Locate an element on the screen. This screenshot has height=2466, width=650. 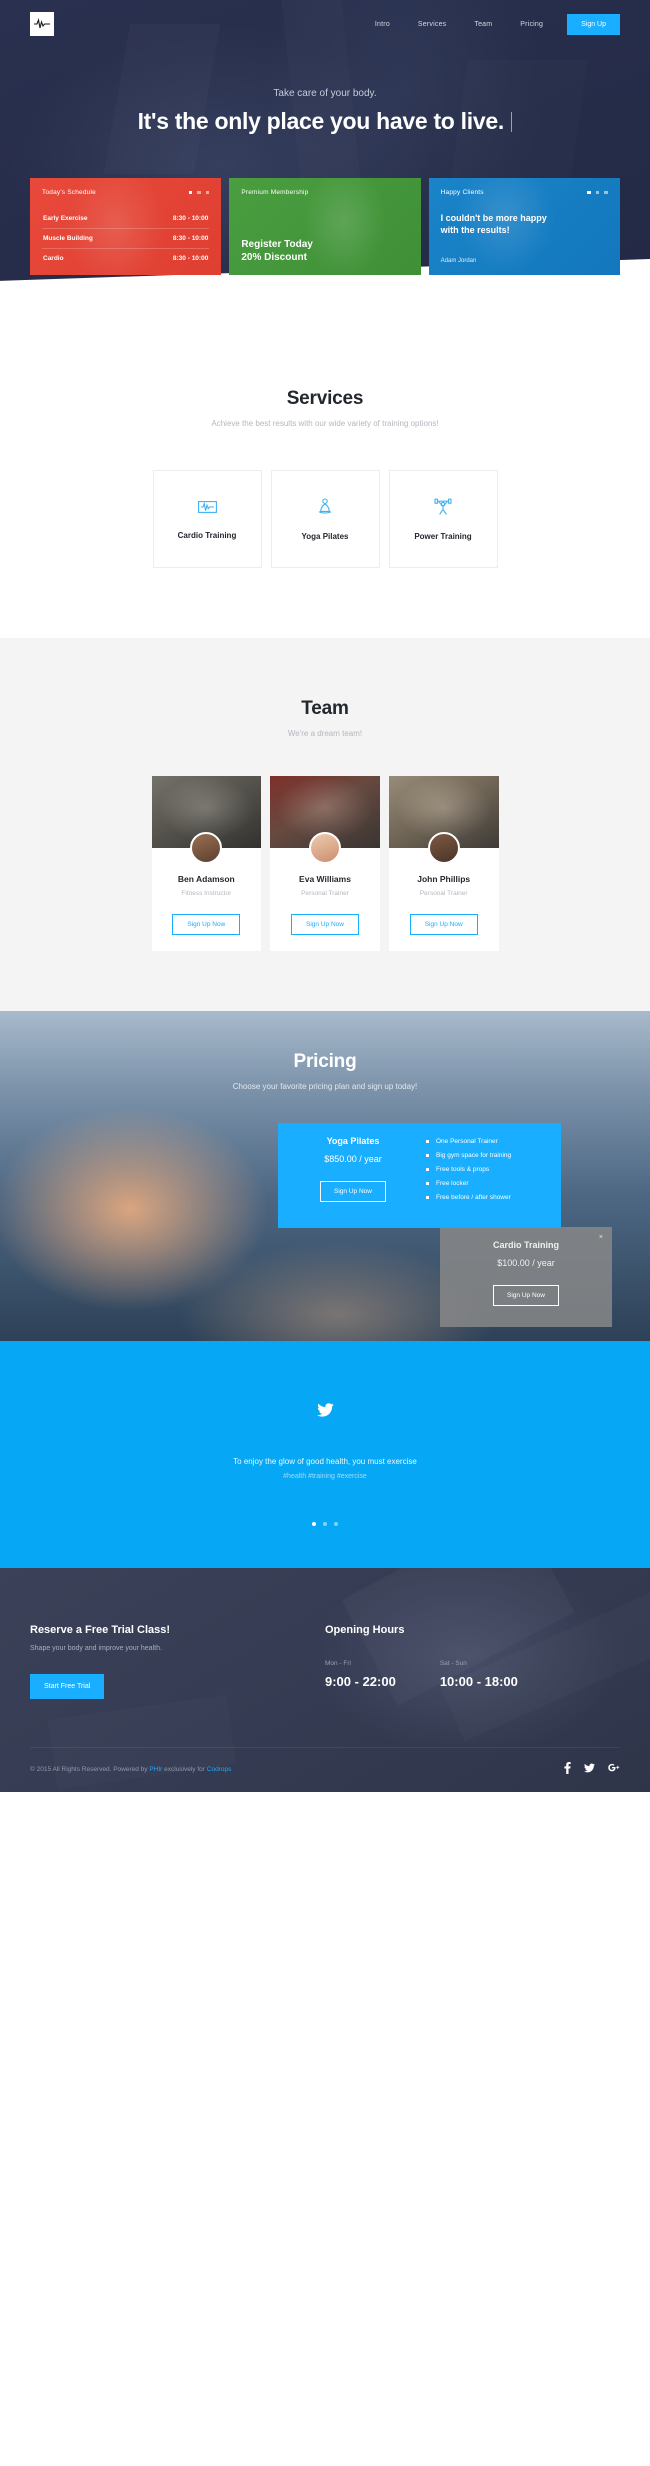
plan-feature-label: One Personal Trainer is located at coordinates (467, 1141).